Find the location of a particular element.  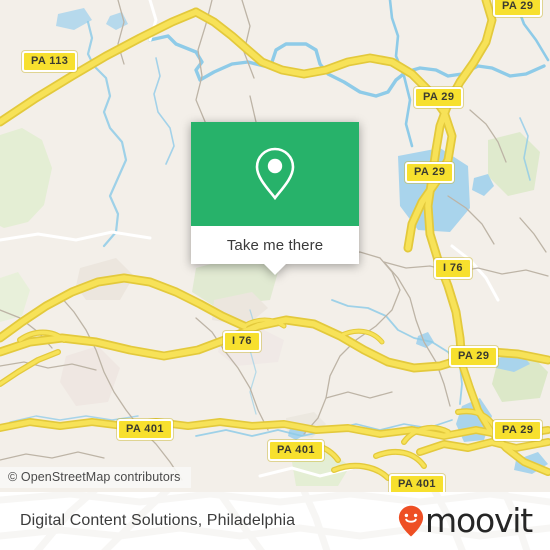

map-pin-icon is located at coordinates (275, 174).